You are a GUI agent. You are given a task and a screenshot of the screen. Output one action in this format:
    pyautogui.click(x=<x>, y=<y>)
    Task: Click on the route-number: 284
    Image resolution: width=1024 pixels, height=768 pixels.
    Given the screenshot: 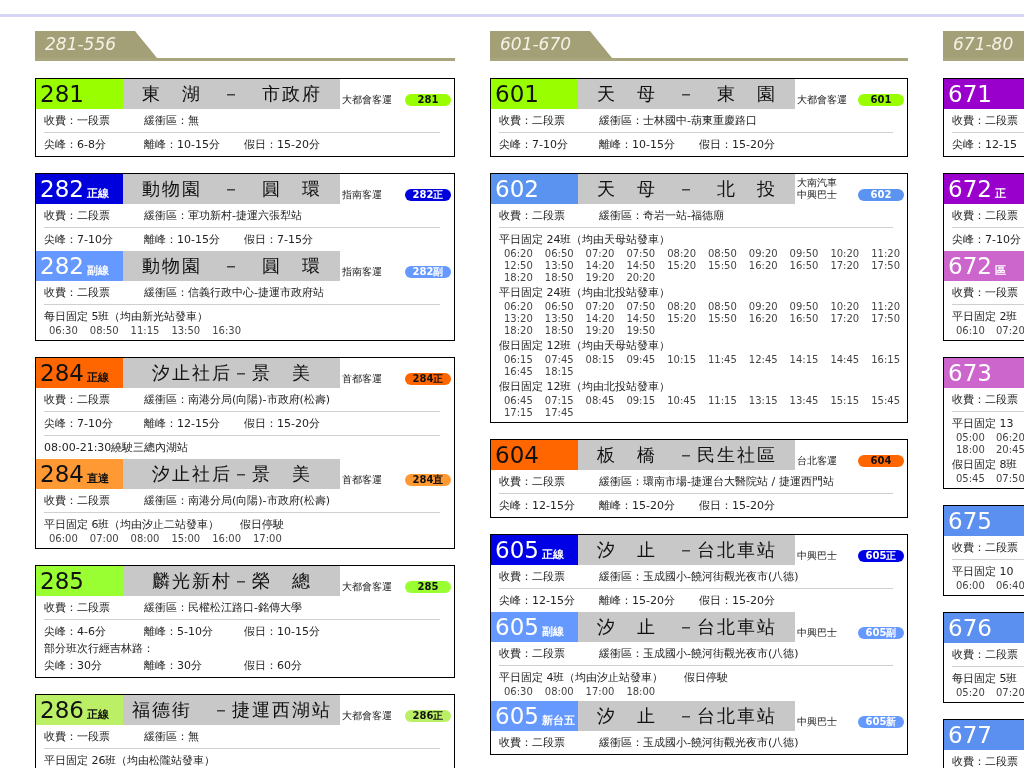 What is the action you would take?
    pyautogui.click(x=62, y=474)
    